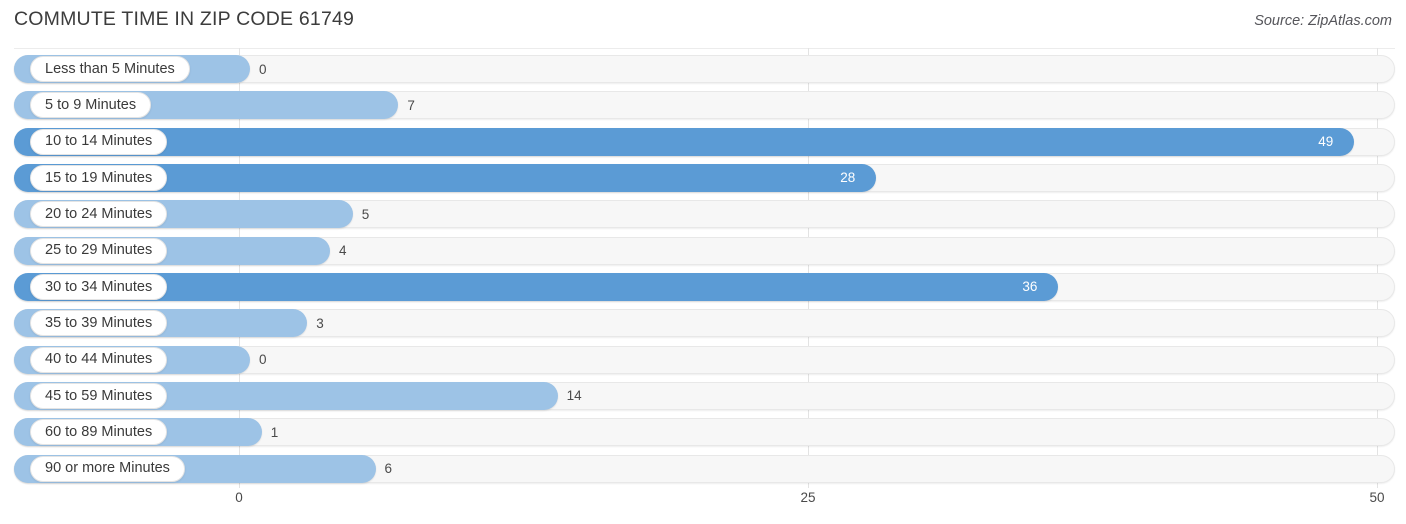 The height and width of the screenshot is (524, 1406). Describe the element at coordinates (704, 48) in the screenshot. I see `plot-top-border` at that location.